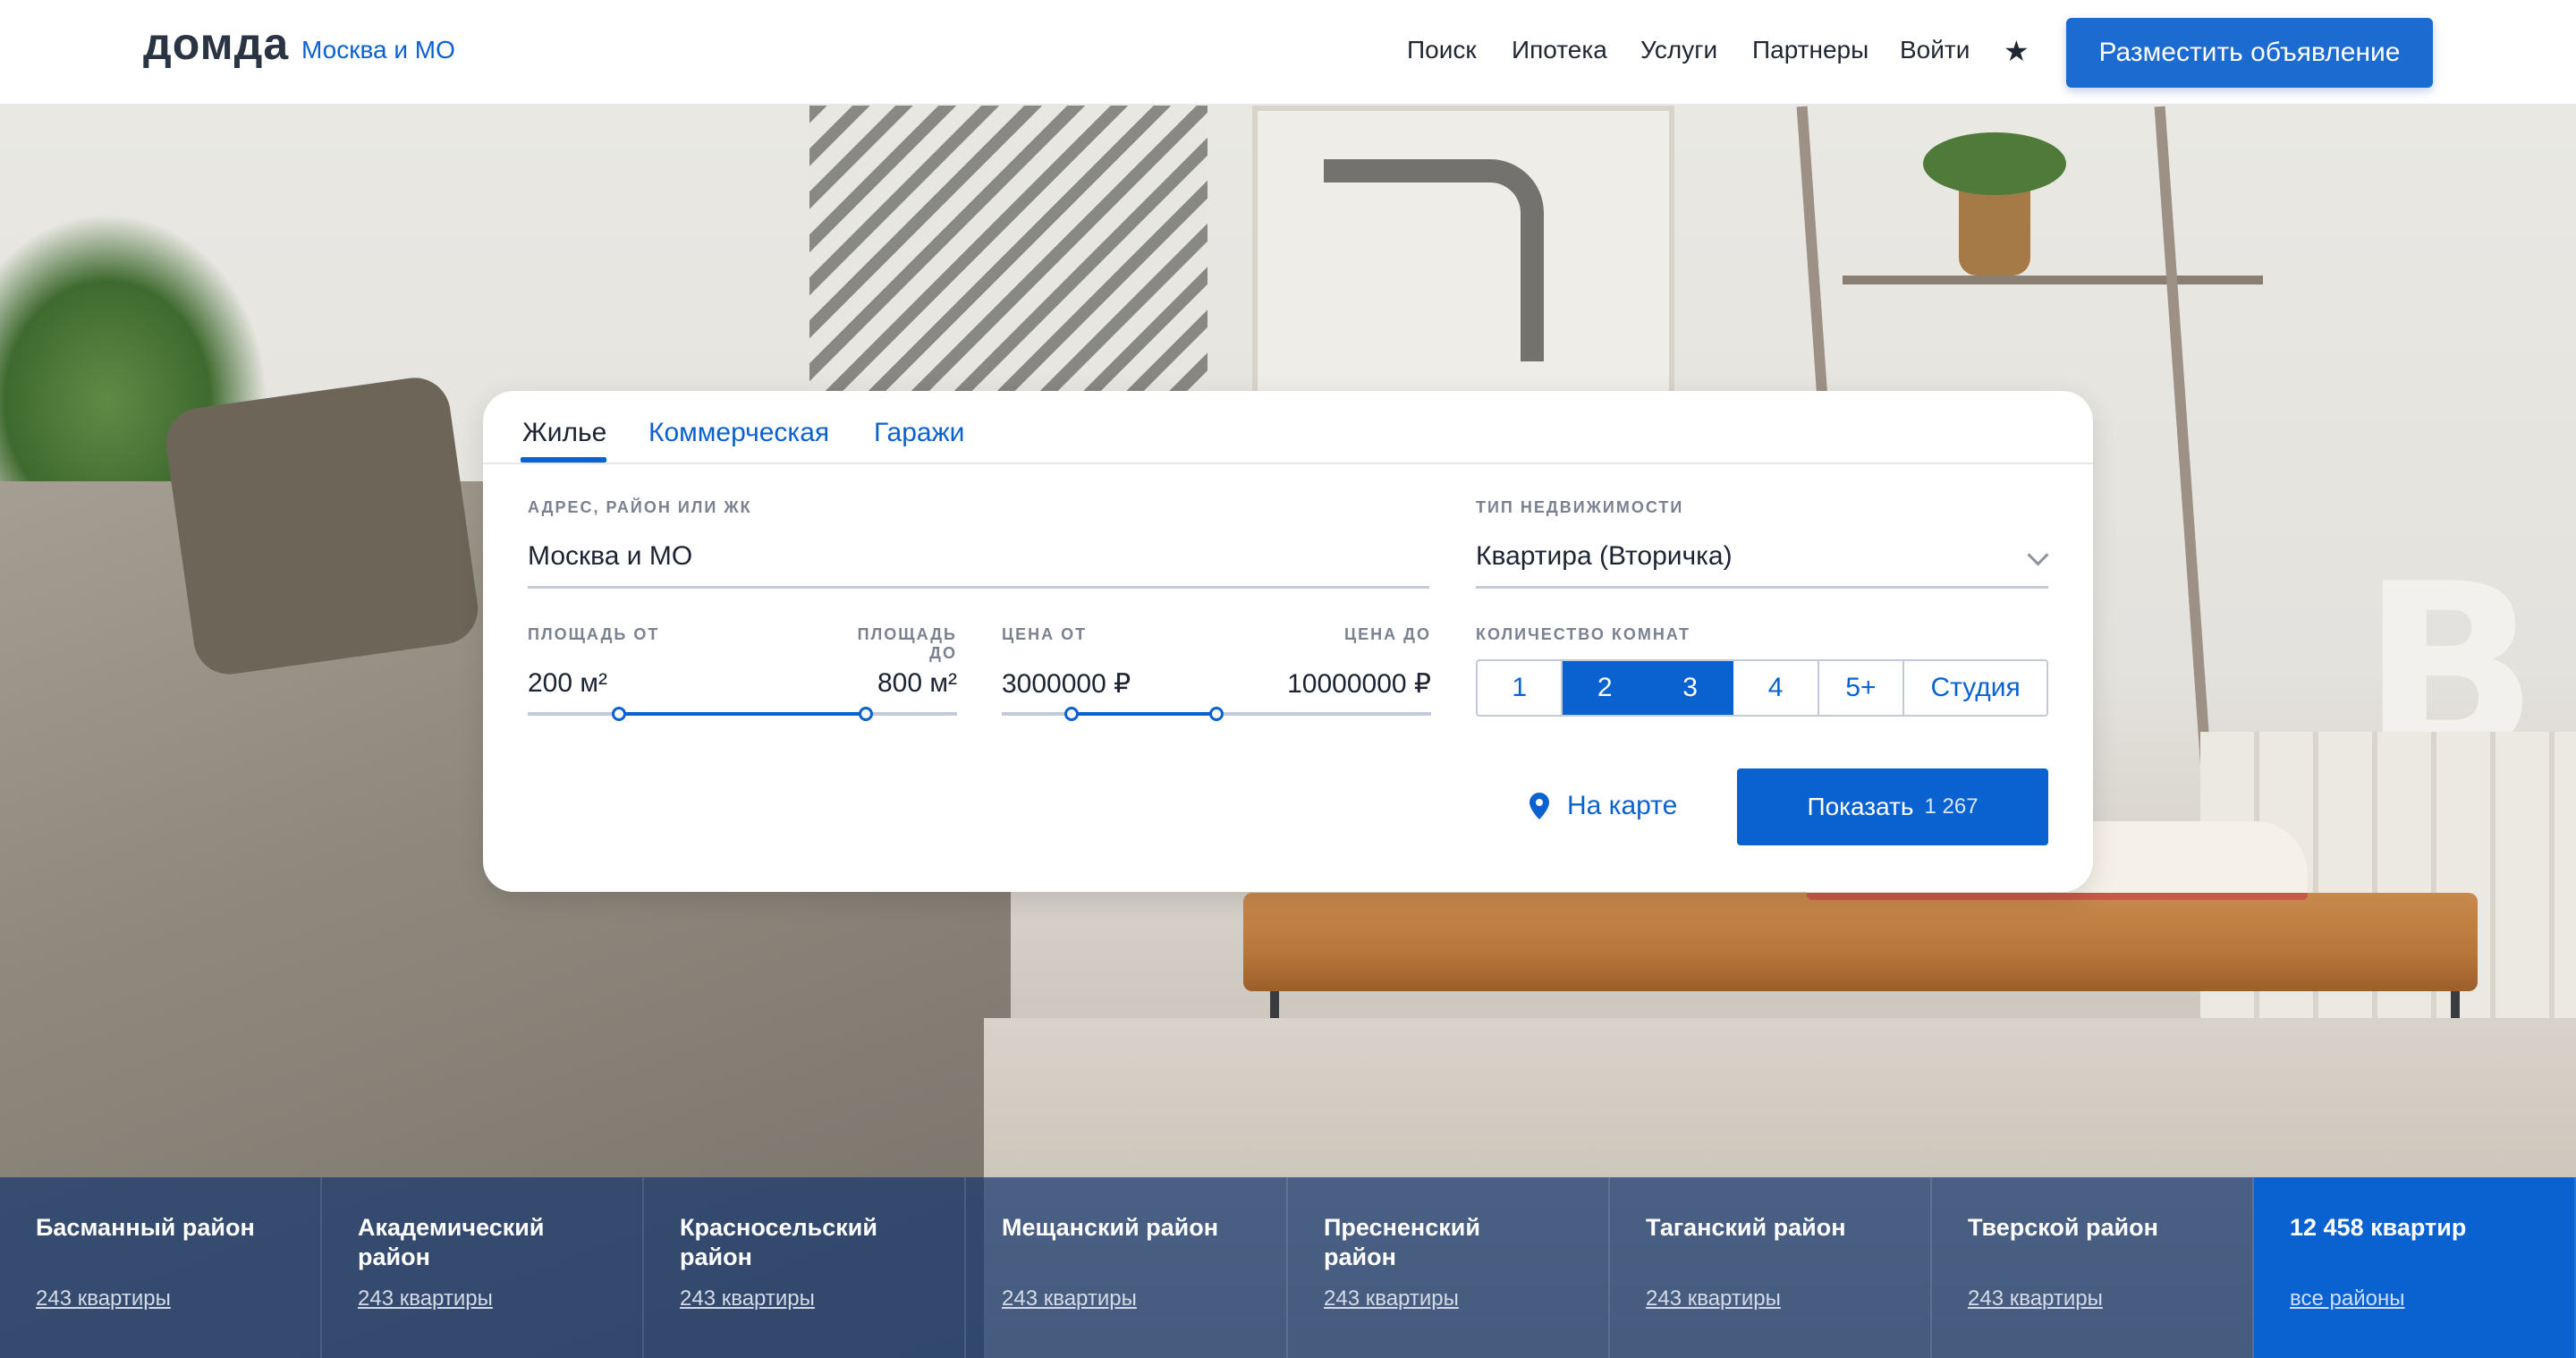 This screenshot has width=2576, height=1358. I want to click on results-count: 1 267, so click(1951, 806).